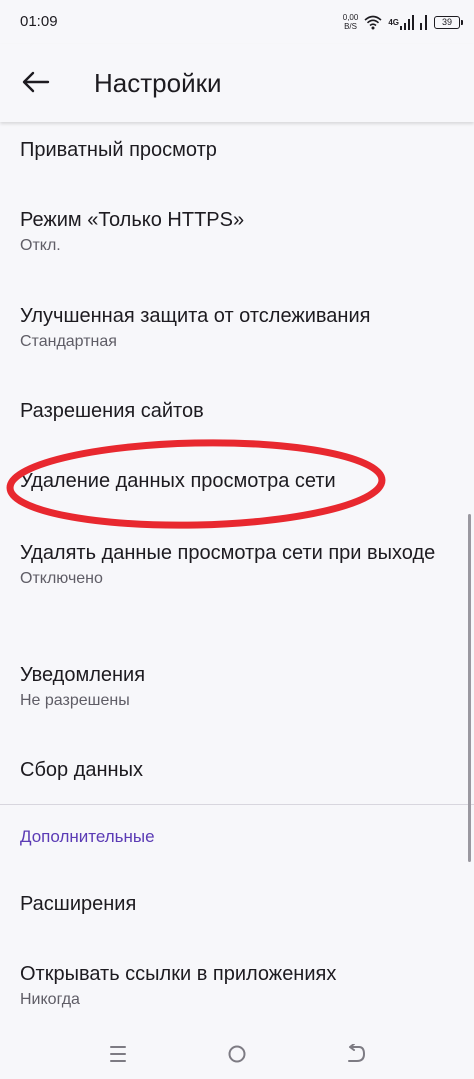 This screenshot has height=1079, width=474. Describe the element at coordinates (40, 245) in the screenshot. I see `setting-subtitle: Откл.` at that location.